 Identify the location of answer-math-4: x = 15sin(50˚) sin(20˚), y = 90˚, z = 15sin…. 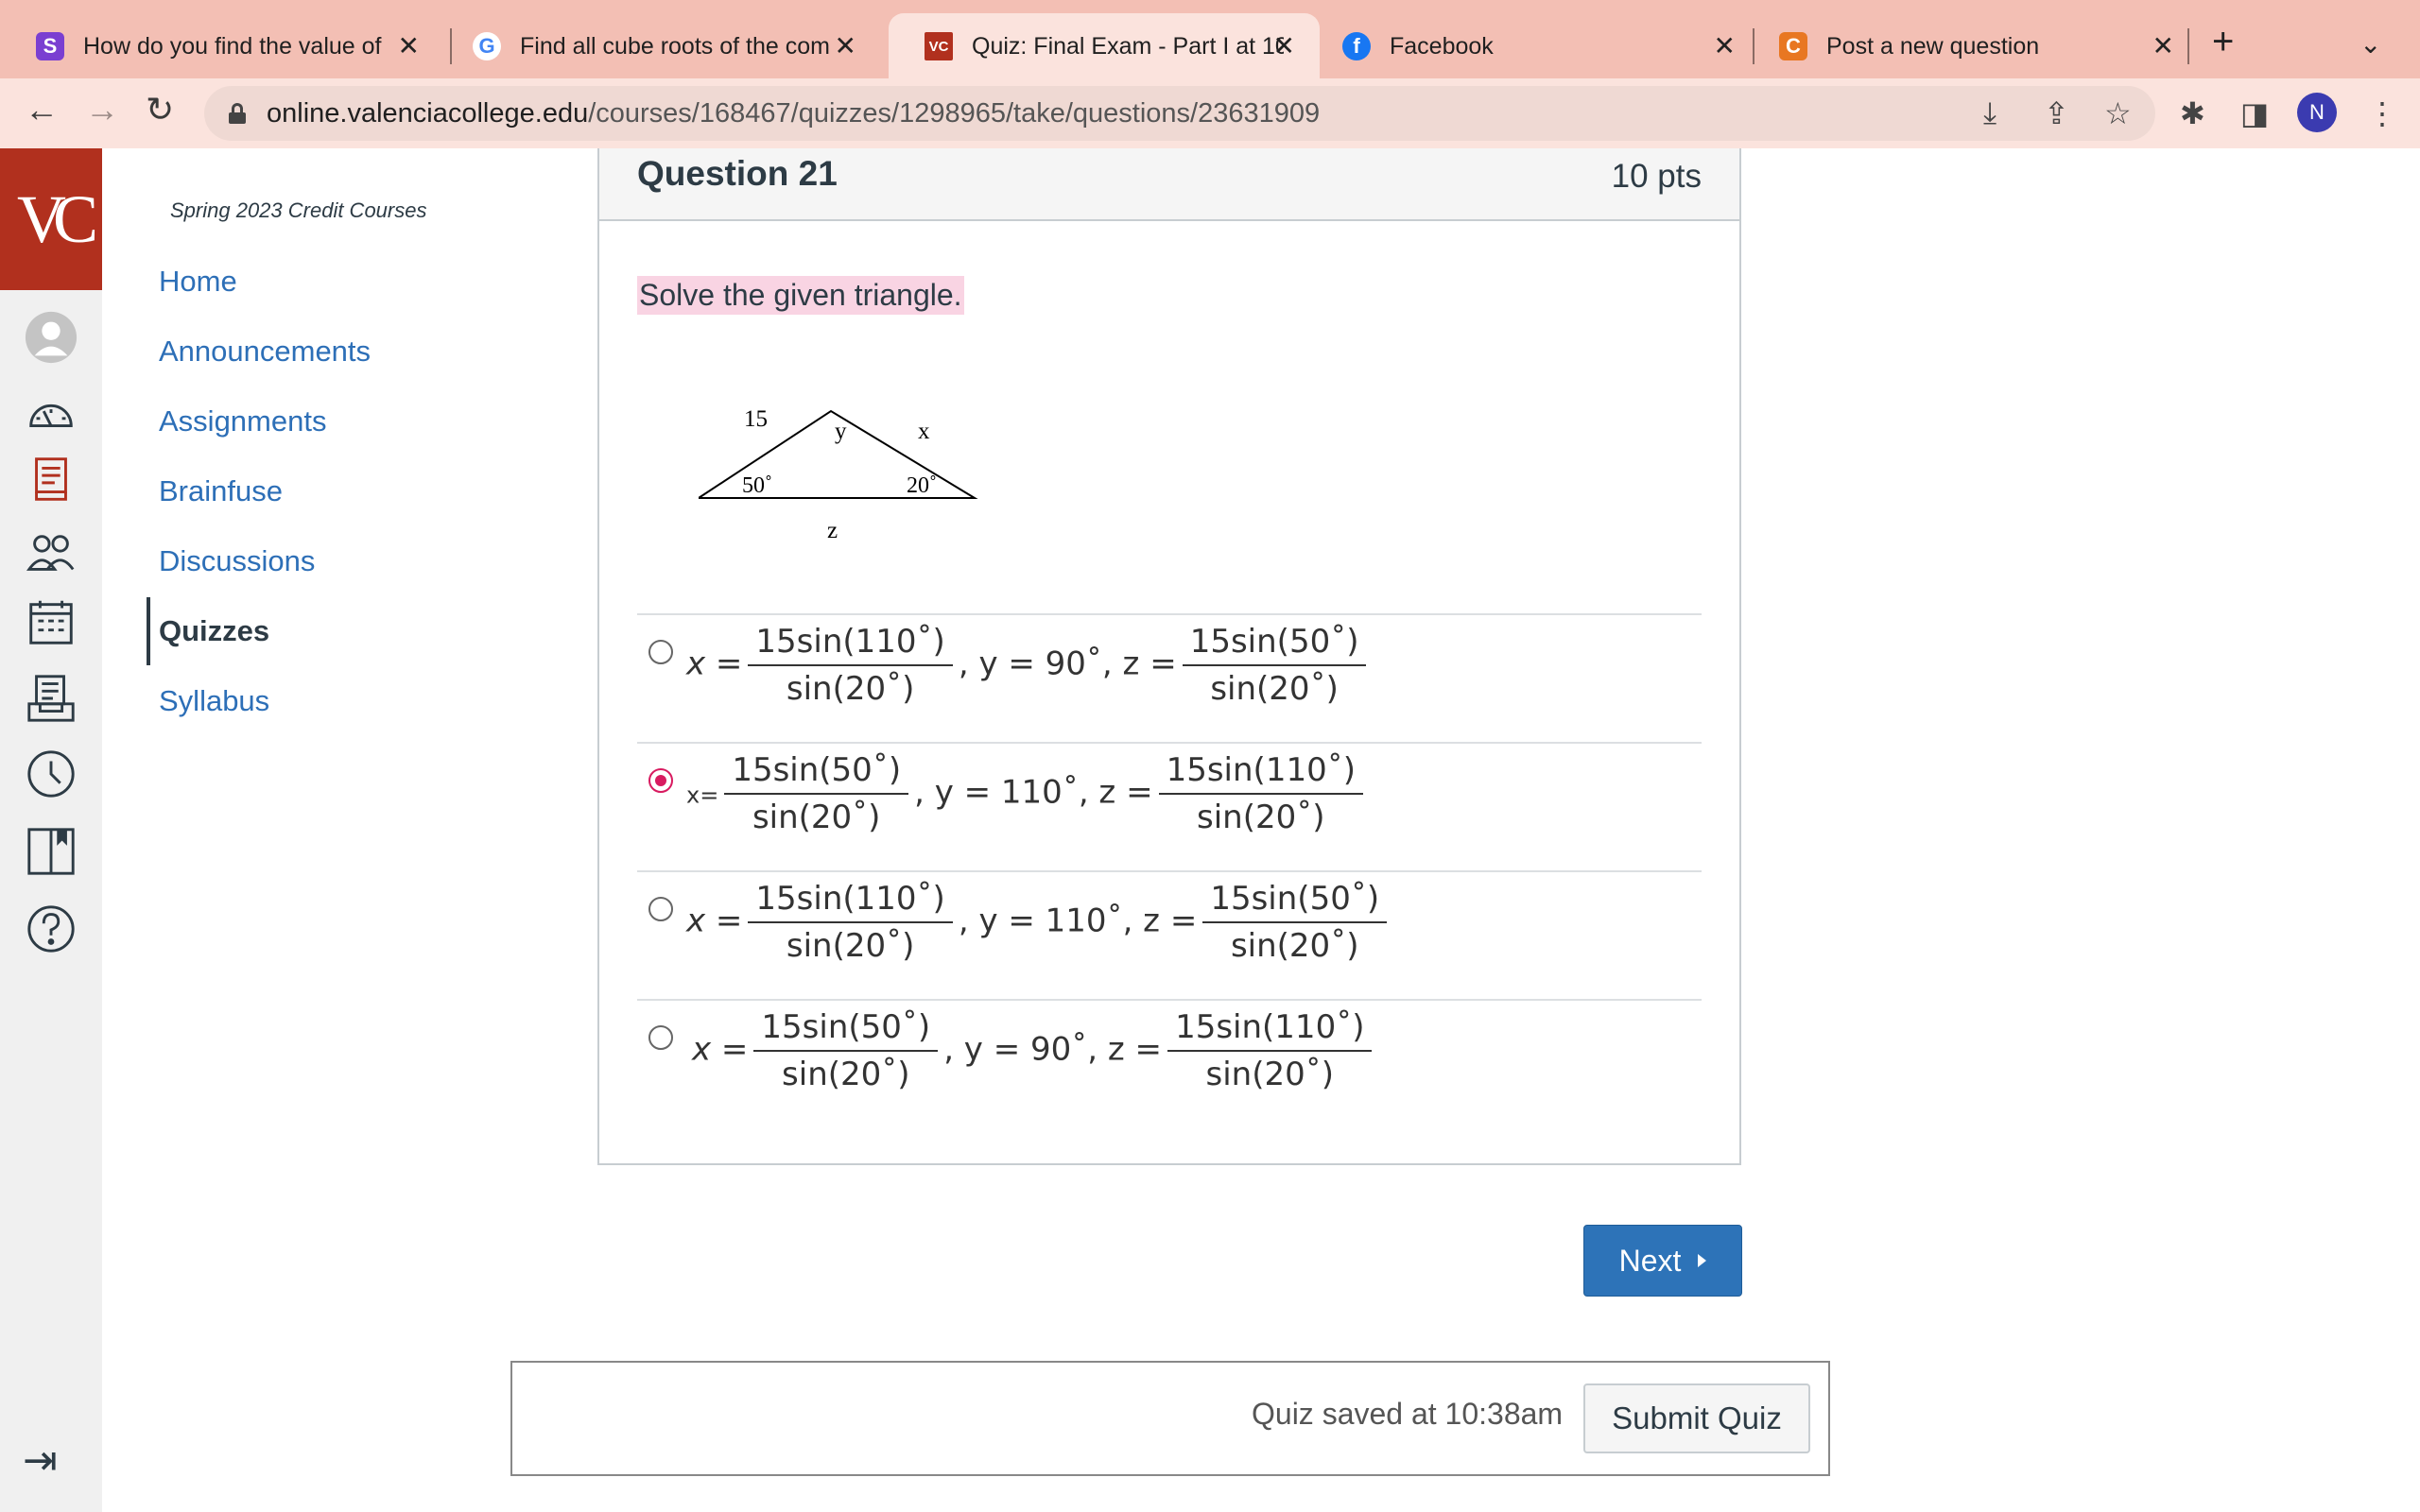
(1034, 1050).